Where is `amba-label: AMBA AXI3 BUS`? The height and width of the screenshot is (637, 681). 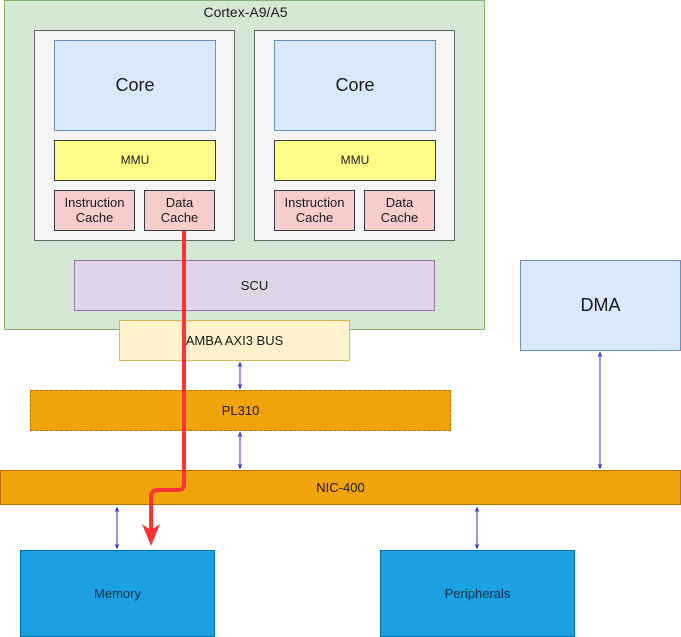
amba-label: AMBA AXI3 BUS is located at coordinates (234, 340).